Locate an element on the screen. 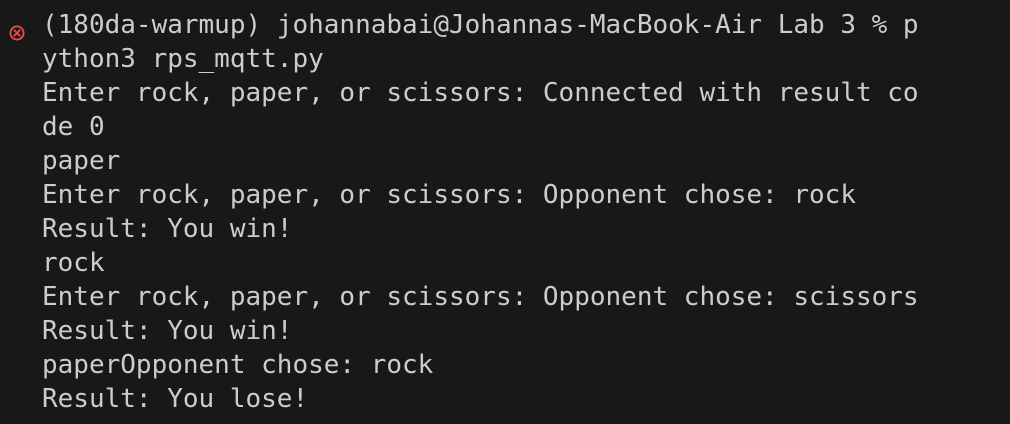 This screenshot has height=424, width=1010. terminal-line: Result: You lose! is located at coordinates (175, 399).